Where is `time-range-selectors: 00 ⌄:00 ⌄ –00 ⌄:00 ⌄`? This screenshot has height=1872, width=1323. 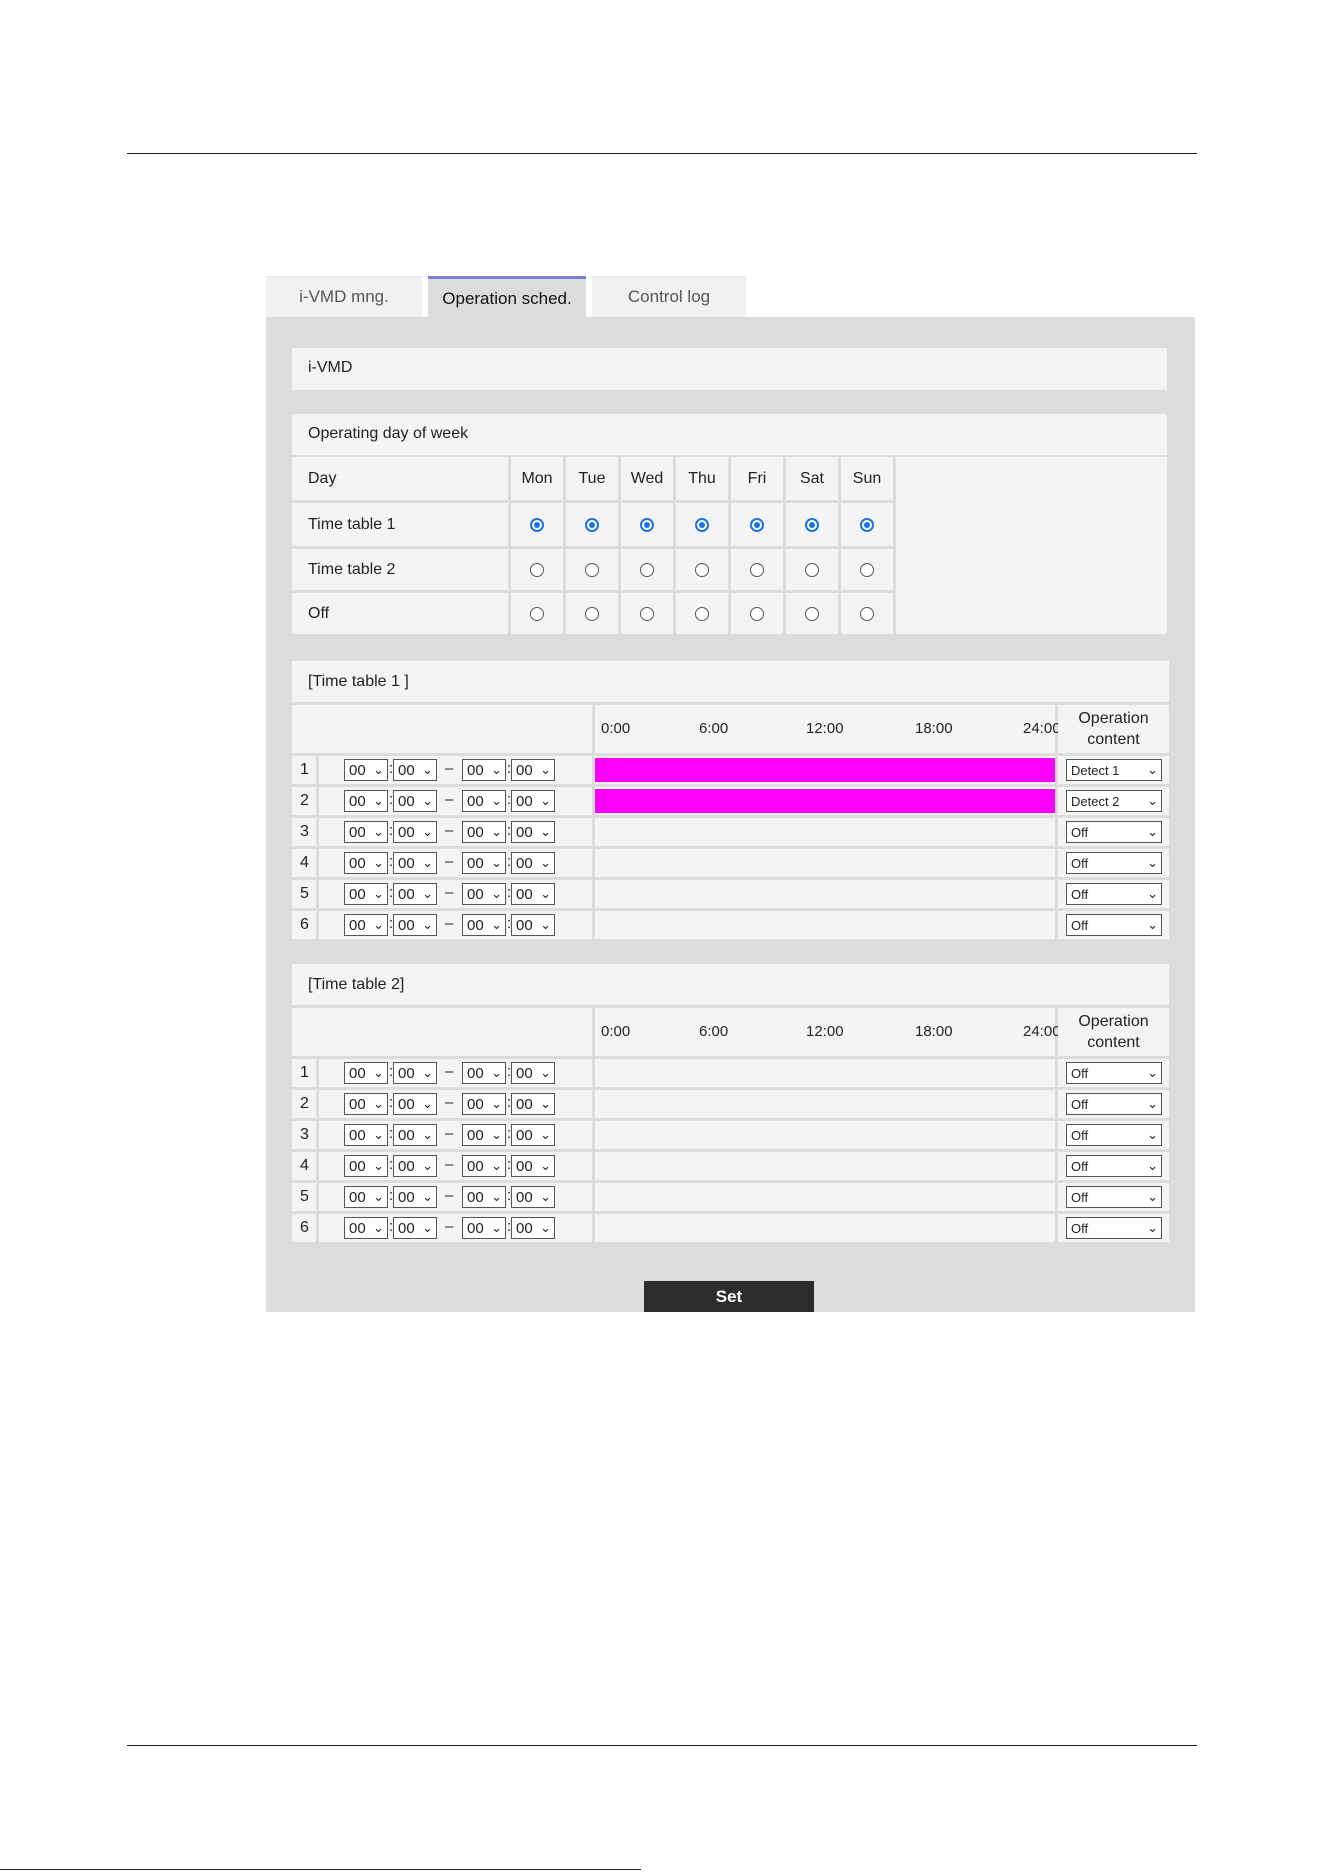
time-range-selectors: 00 ⌄:00 ⌄ –00 ⌄:00 ⌄ is located at coordinates (455, 1228).